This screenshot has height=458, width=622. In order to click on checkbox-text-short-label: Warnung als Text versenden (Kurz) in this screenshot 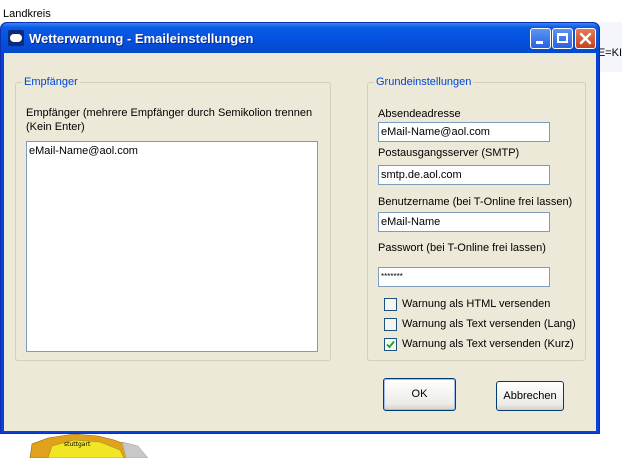, I will do `click(488, 344)`.